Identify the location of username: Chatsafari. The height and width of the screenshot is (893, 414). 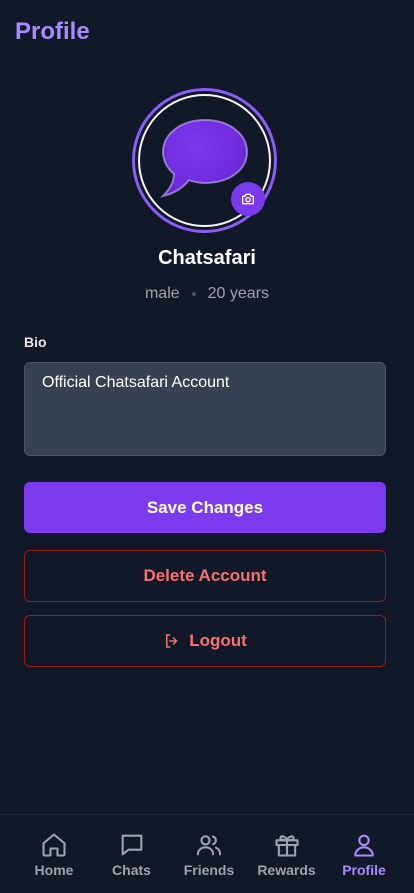
(207, 258).